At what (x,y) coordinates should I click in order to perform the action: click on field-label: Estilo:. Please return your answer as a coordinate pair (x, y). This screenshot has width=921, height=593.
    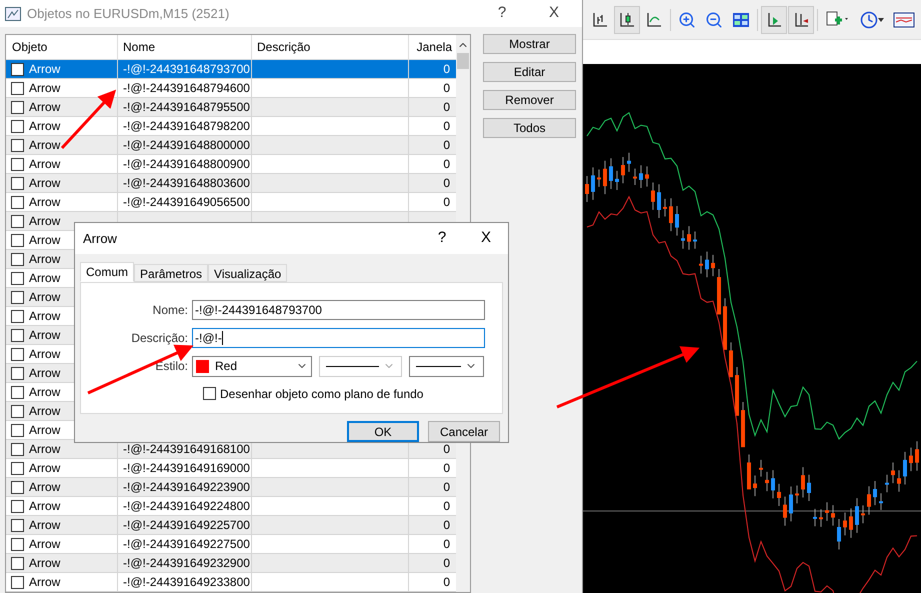
    Looking at the image, I should click on (171, 367).